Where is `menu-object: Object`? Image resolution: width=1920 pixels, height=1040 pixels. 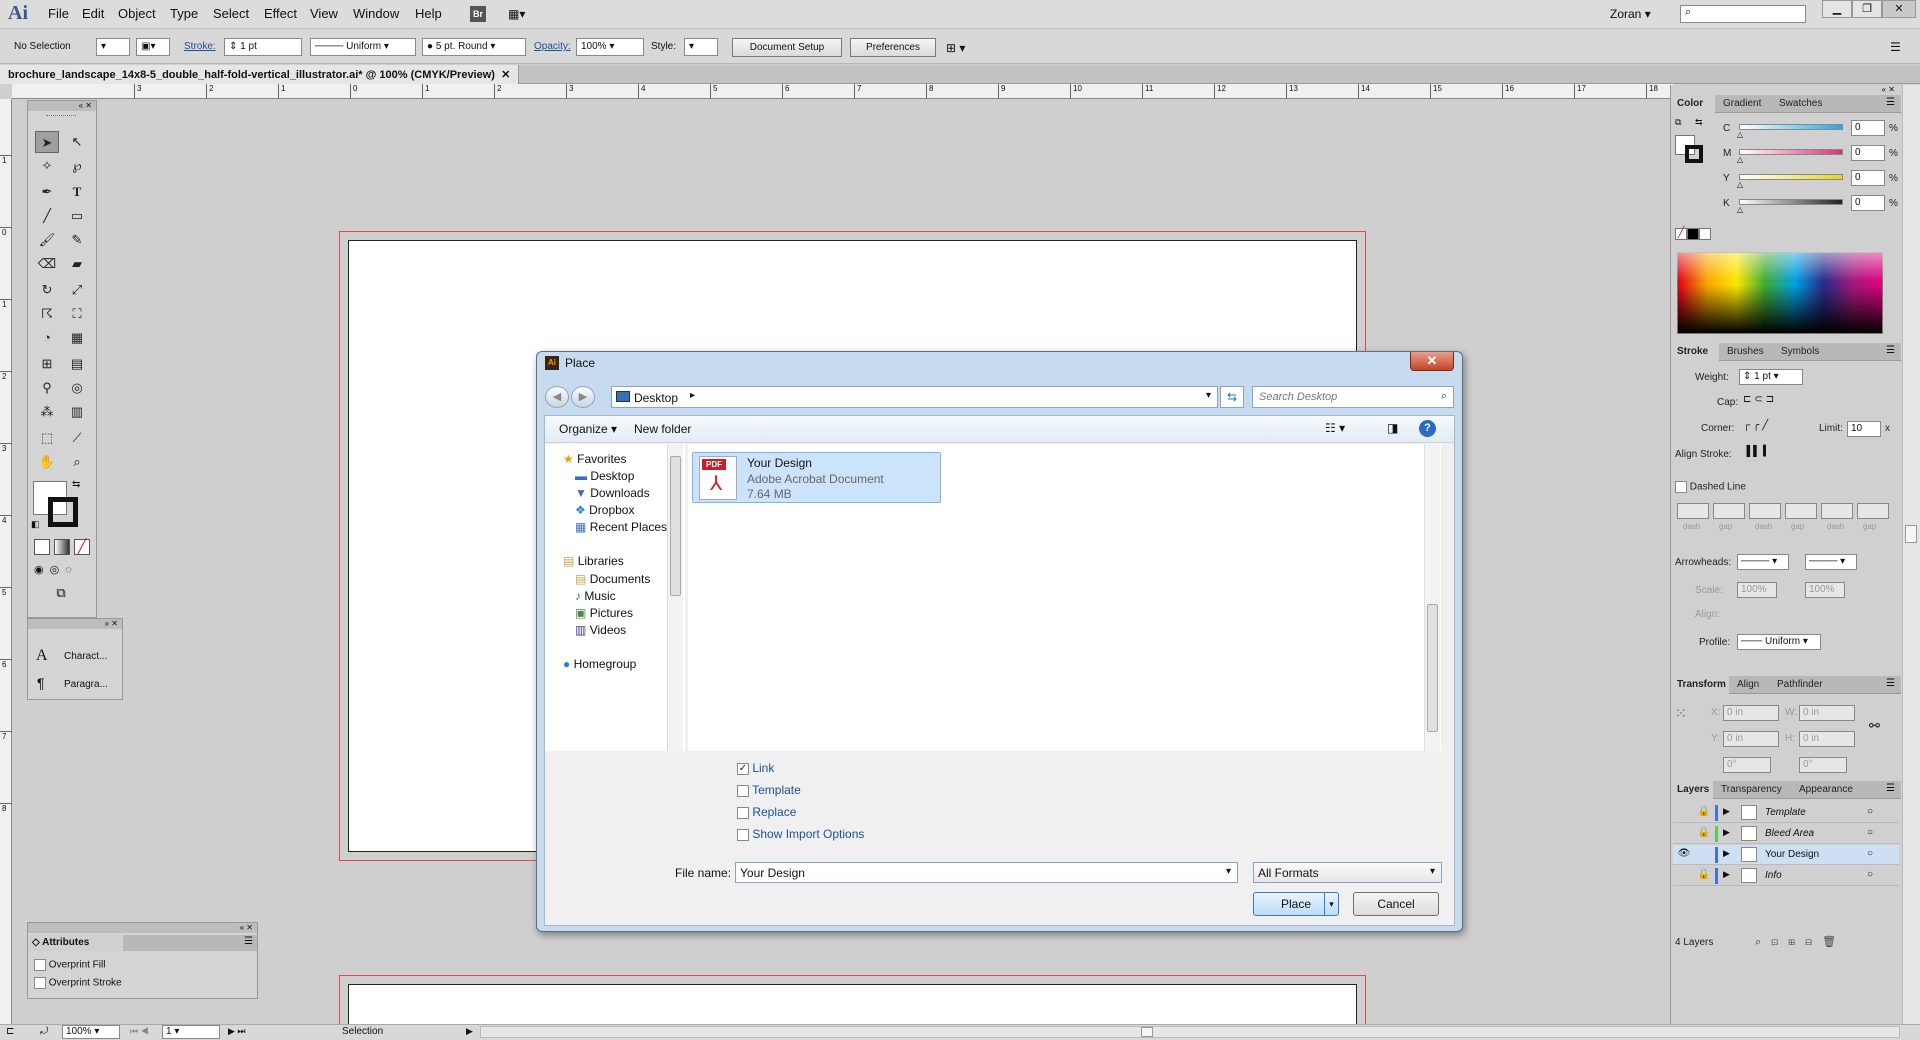 menu-object: Object is located at coordinates (137, 13).